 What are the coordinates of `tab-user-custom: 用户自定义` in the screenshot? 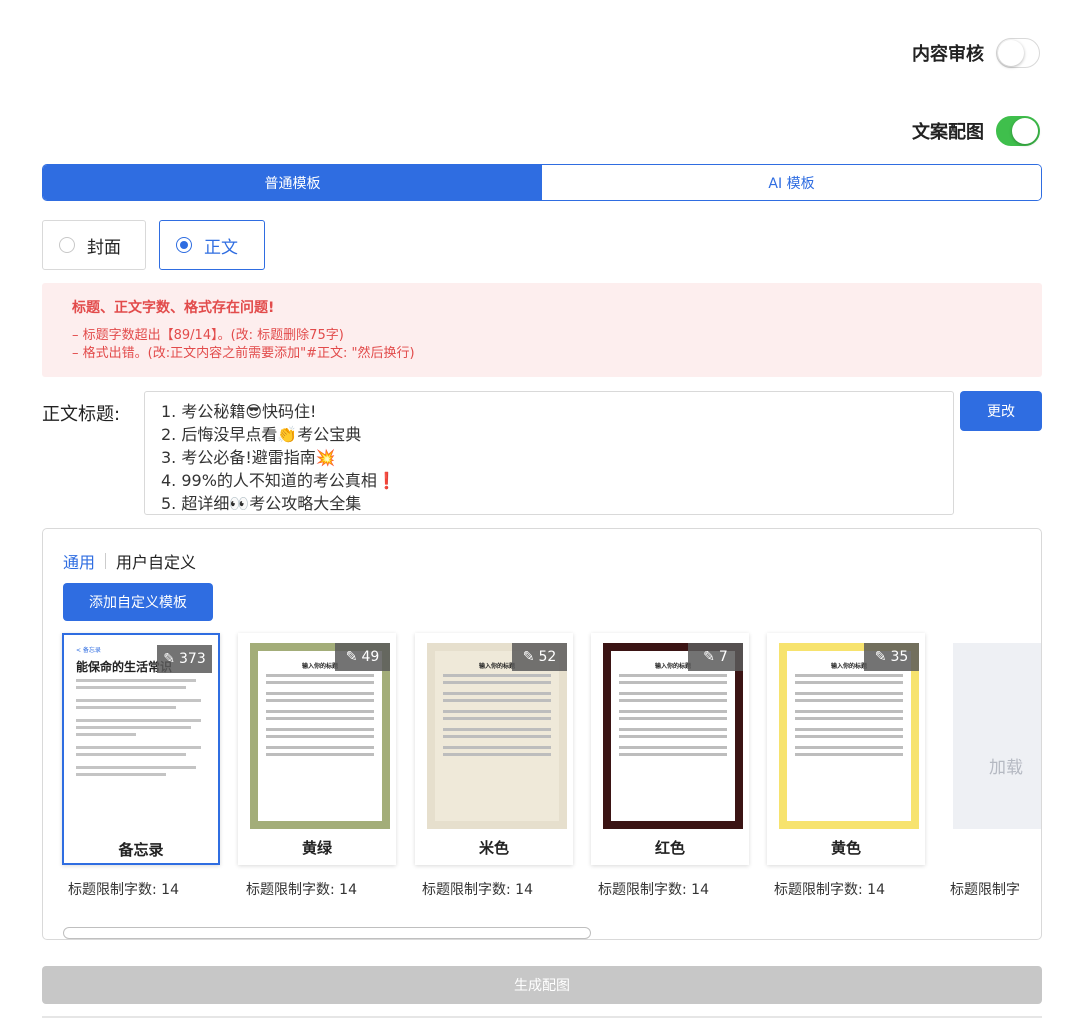 It's located at (156, 561).